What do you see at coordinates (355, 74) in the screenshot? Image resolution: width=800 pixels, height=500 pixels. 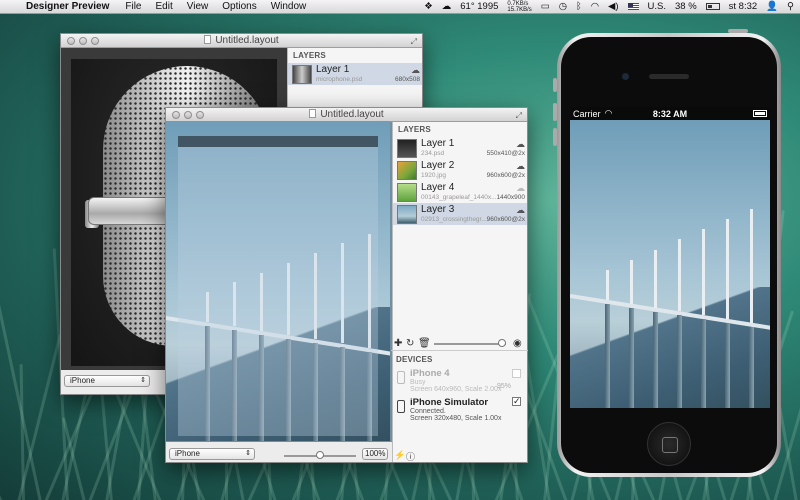 I see `layer-row: Layer 1 microphone.psd 680x508 ☁` at bounding box center [355, 74].